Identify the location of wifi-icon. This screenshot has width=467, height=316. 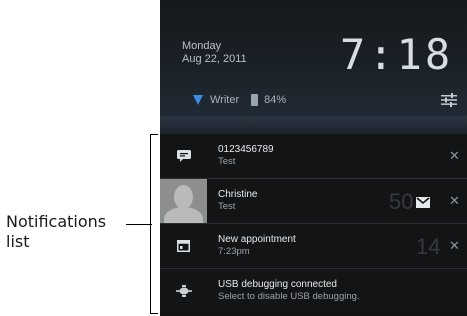
(198, 100).